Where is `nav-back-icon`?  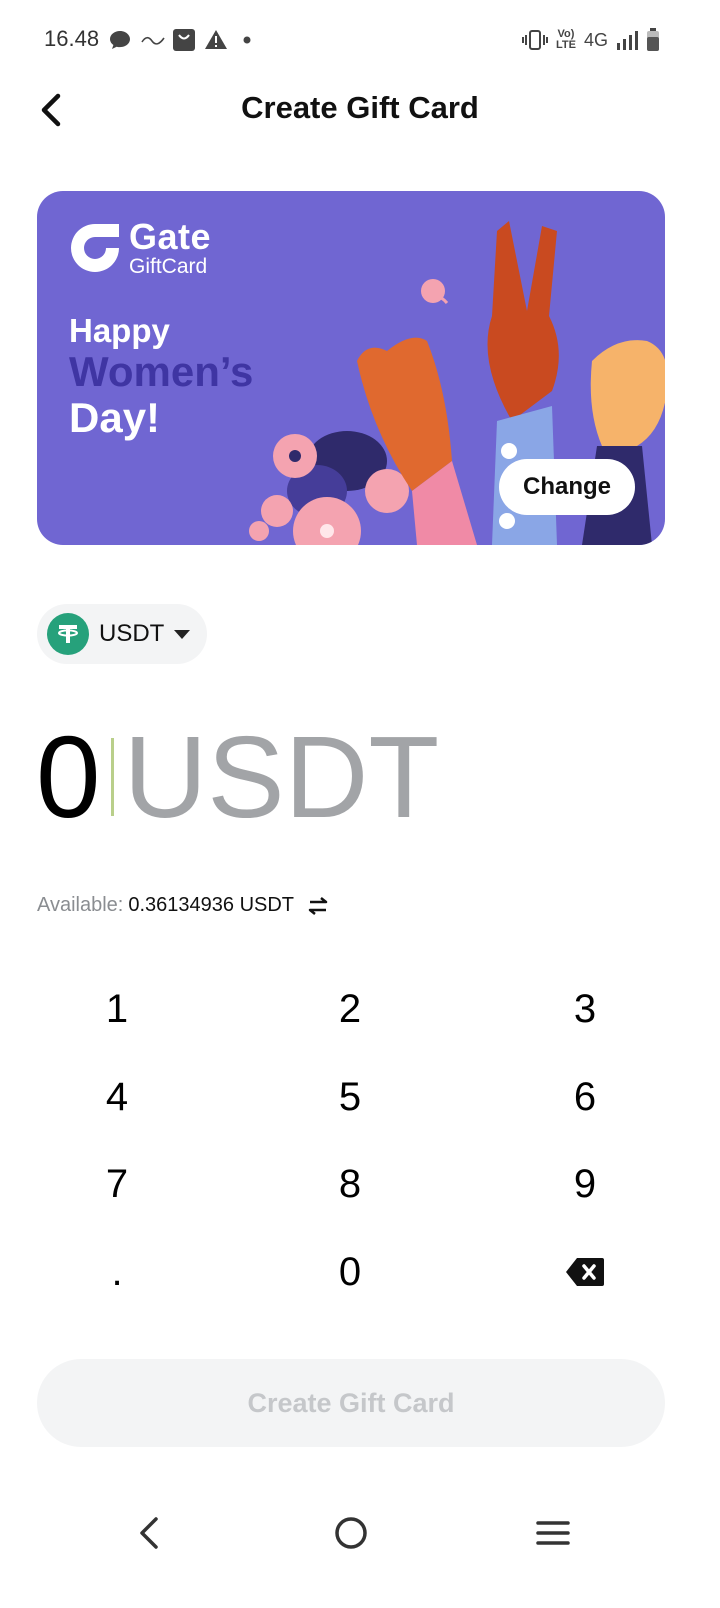
nav-back-icon is located at coordinates (149, 1533).